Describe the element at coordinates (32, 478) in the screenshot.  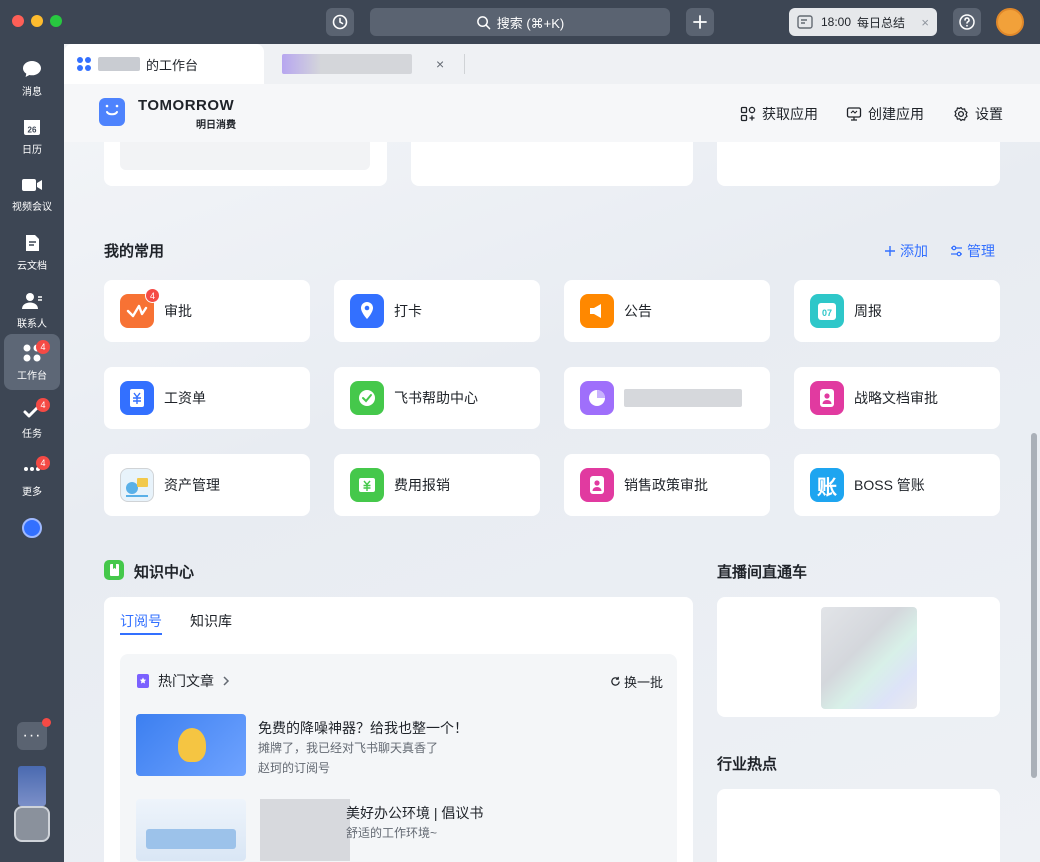
I see `nav-item-more: 更多 4` at that location.